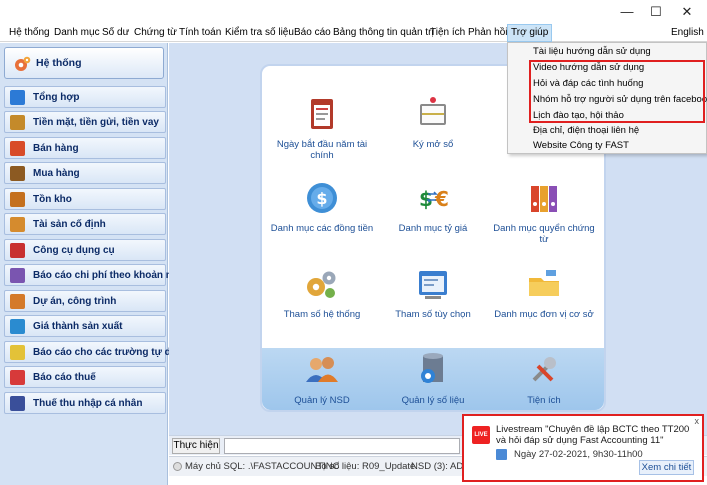 Image resolution: width=707 pixels, height=485 pixels. I want to click on help-menu-item: Tài liệu hướng dẫn sử dụng, so click(592, 51).